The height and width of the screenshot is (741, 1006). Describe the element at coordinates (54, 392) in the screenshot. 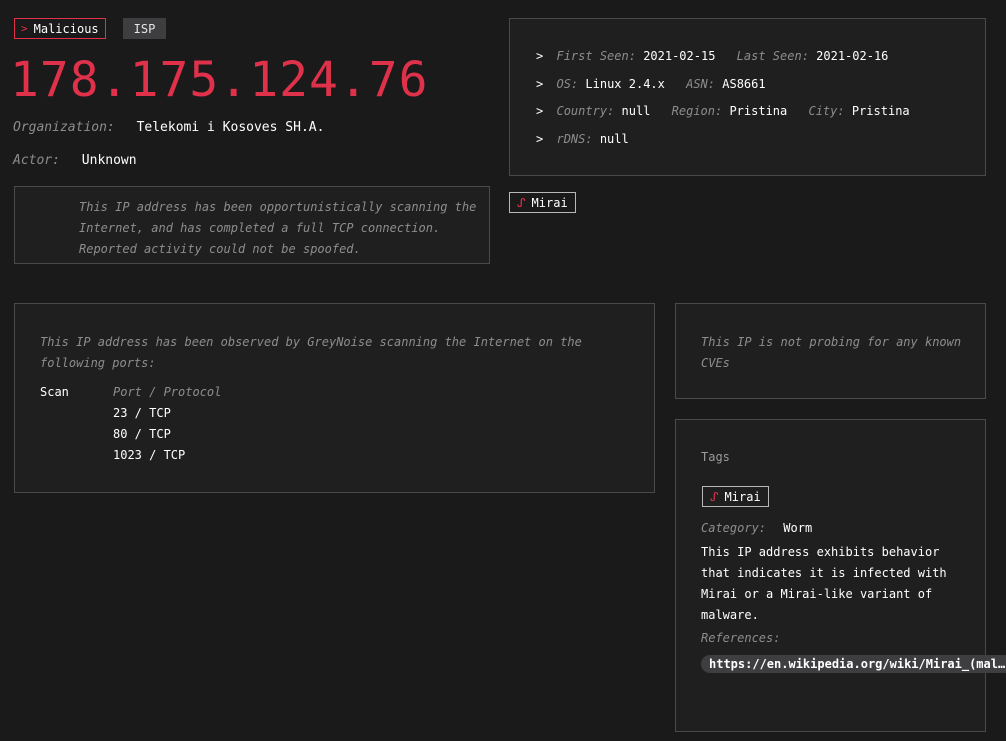

I see `scan-label: Scan` at that location.